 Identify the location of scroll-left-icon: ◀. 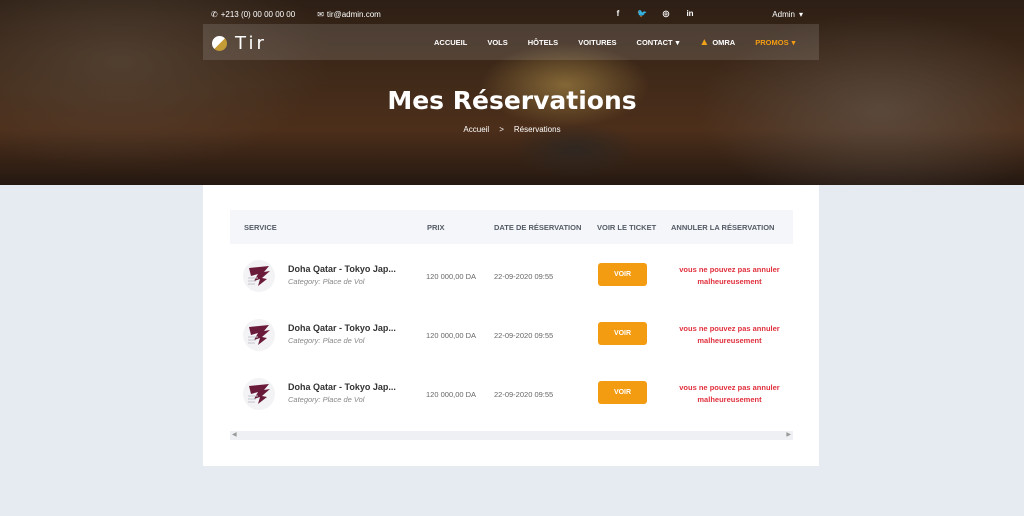
(234, 434).